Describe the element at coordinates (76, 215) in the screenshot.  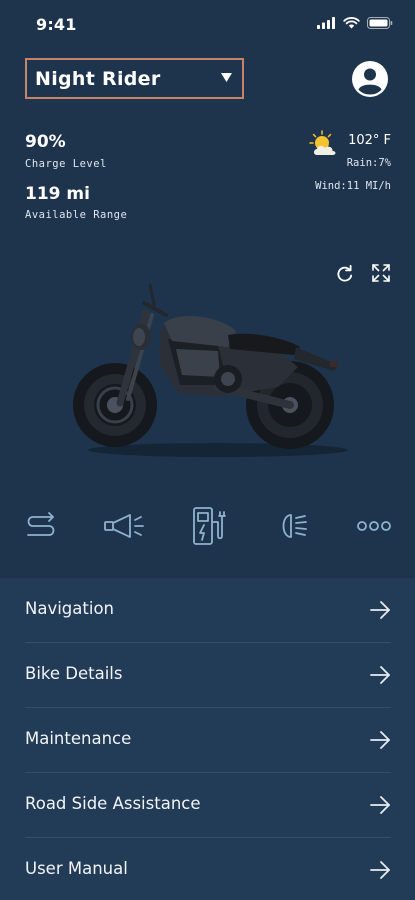
I see `available-range-label: Available Range` at that location.